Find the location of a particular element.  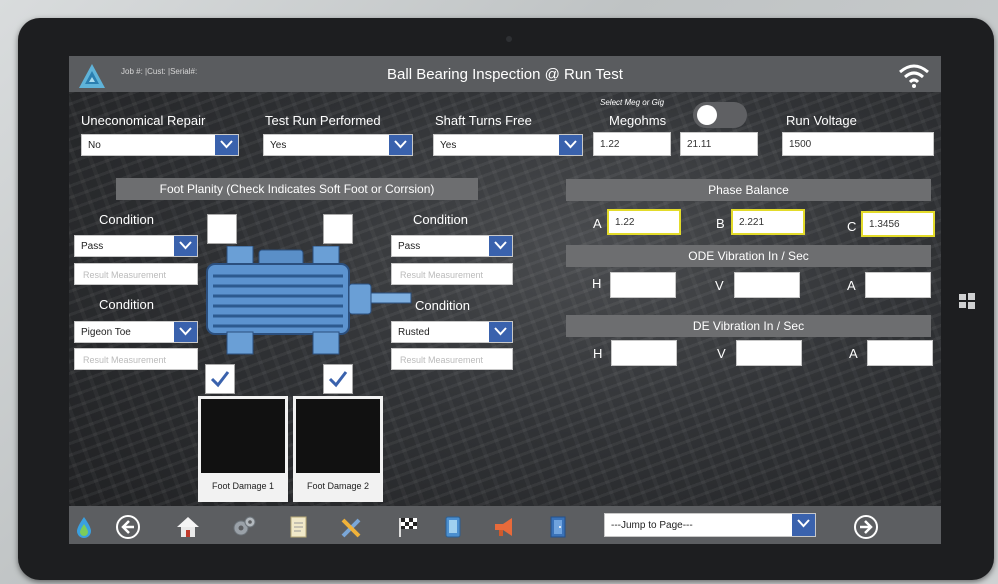

shaft-turns-free-select: Yes is located at coordinates (508, 145).